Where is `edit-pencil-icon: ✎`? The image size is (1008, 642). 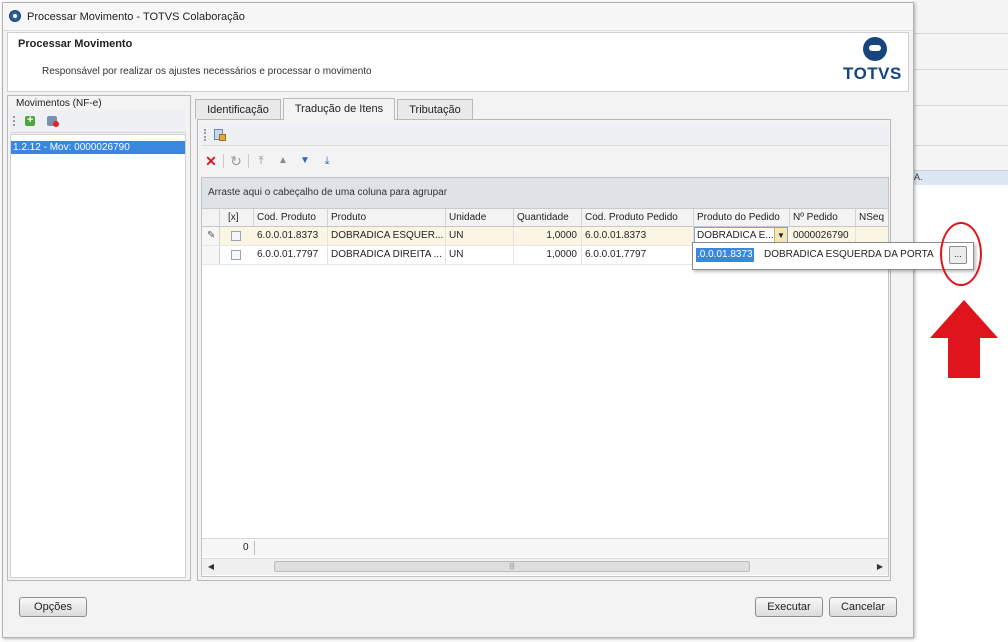
edit-pencil-icon: ✎ is located at coordinates (211, 235).